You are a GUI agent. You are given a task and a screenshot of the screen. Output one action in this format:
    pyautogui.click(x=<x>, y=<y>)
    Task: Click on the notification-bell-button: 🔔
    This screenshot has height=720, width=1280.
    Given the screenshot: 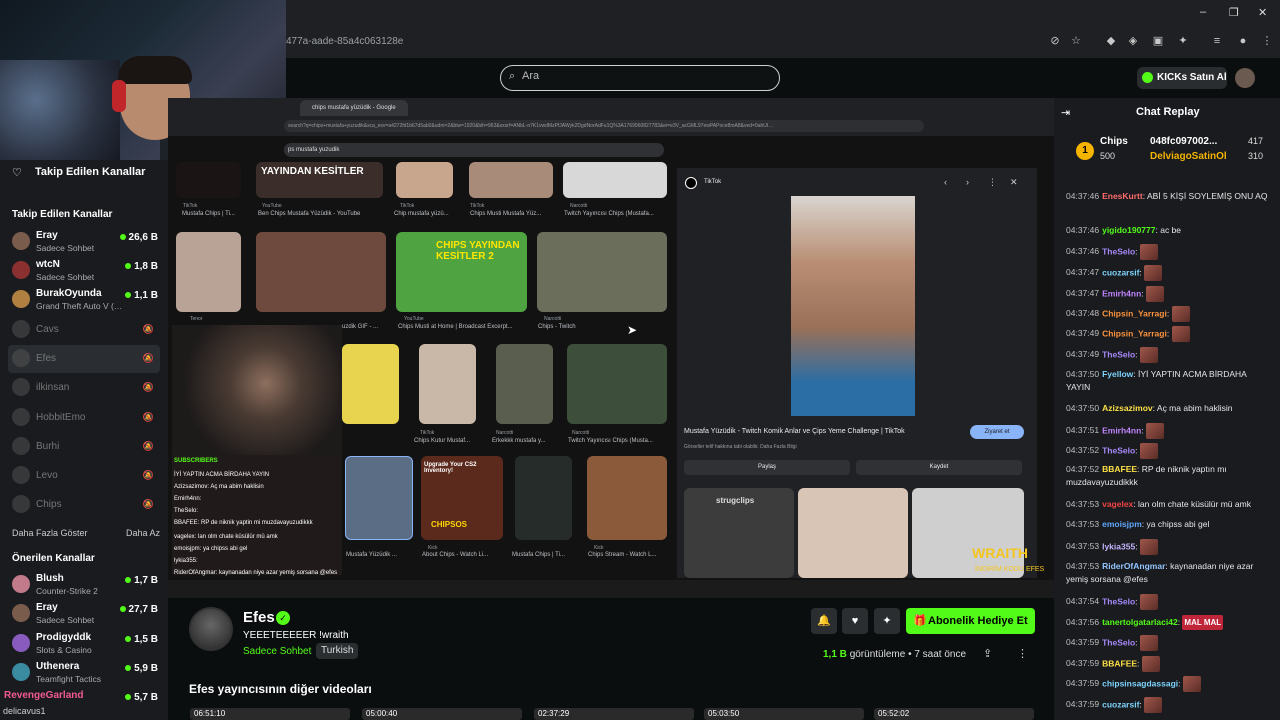 What is the action you would take?
    pyautogui.click(x=824, y=621)
    